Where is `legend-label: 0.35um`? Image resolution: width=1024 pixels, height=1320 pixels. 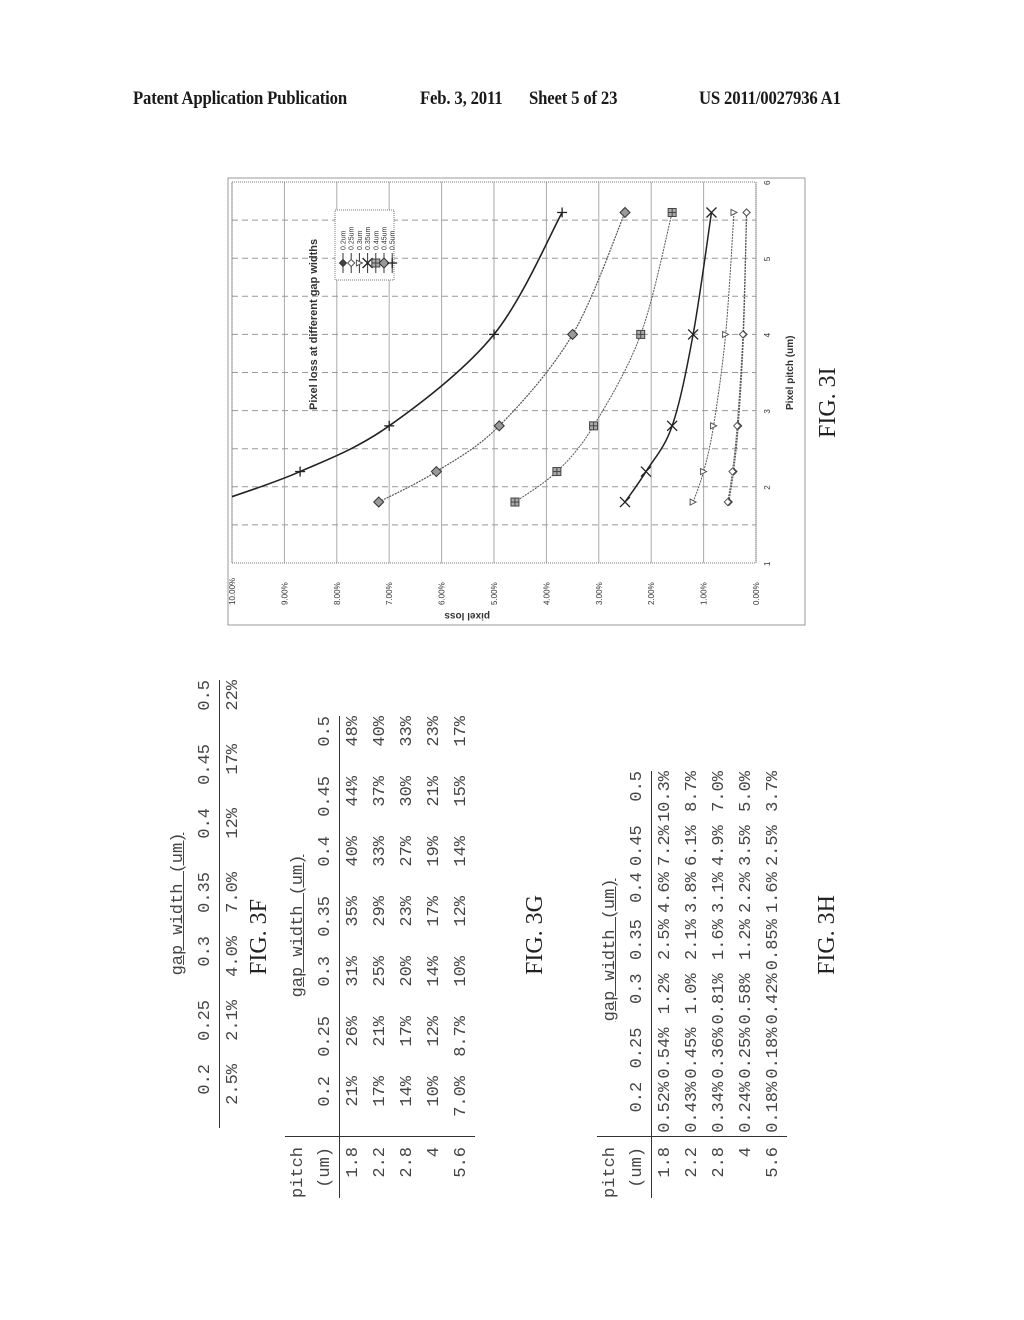
legend-label: 0.35um is located at coordinates (368, 238).